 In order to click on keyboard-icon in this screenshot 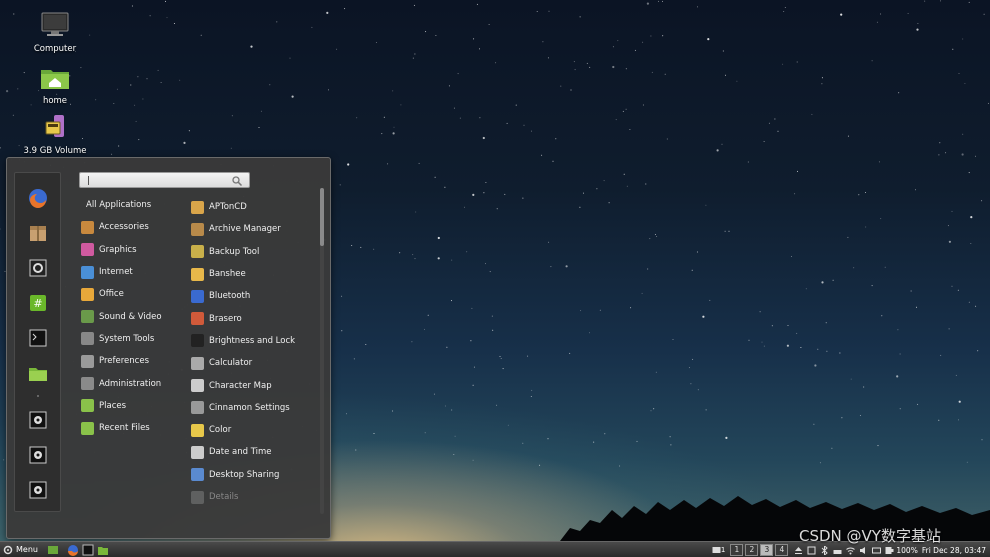, I will do `click(877, 550)`.